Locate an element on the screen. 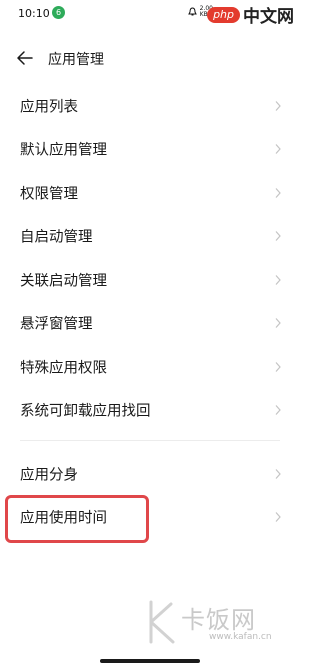 This screenshot has width=320, height=667. kafan-watermark-name: 卡饭网 is located at coordinates (218, 620).